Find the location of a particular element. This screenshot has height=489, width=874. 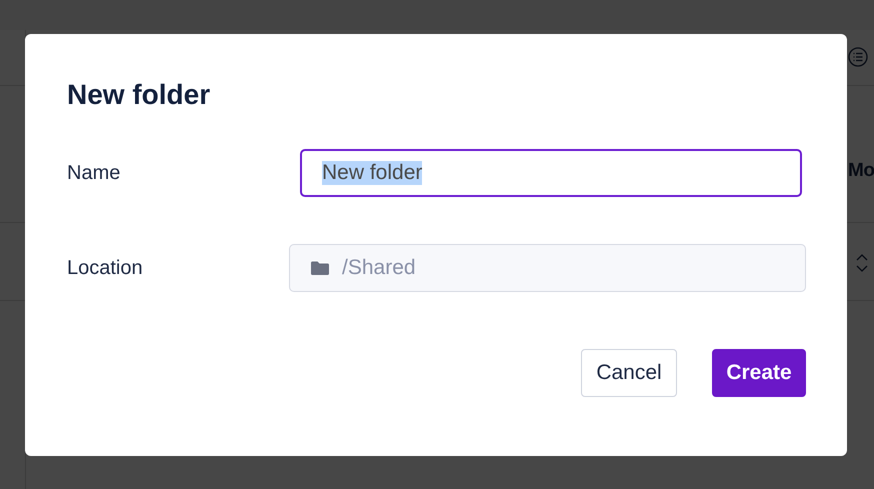

folder-icon is located at coordinates (320, 268).